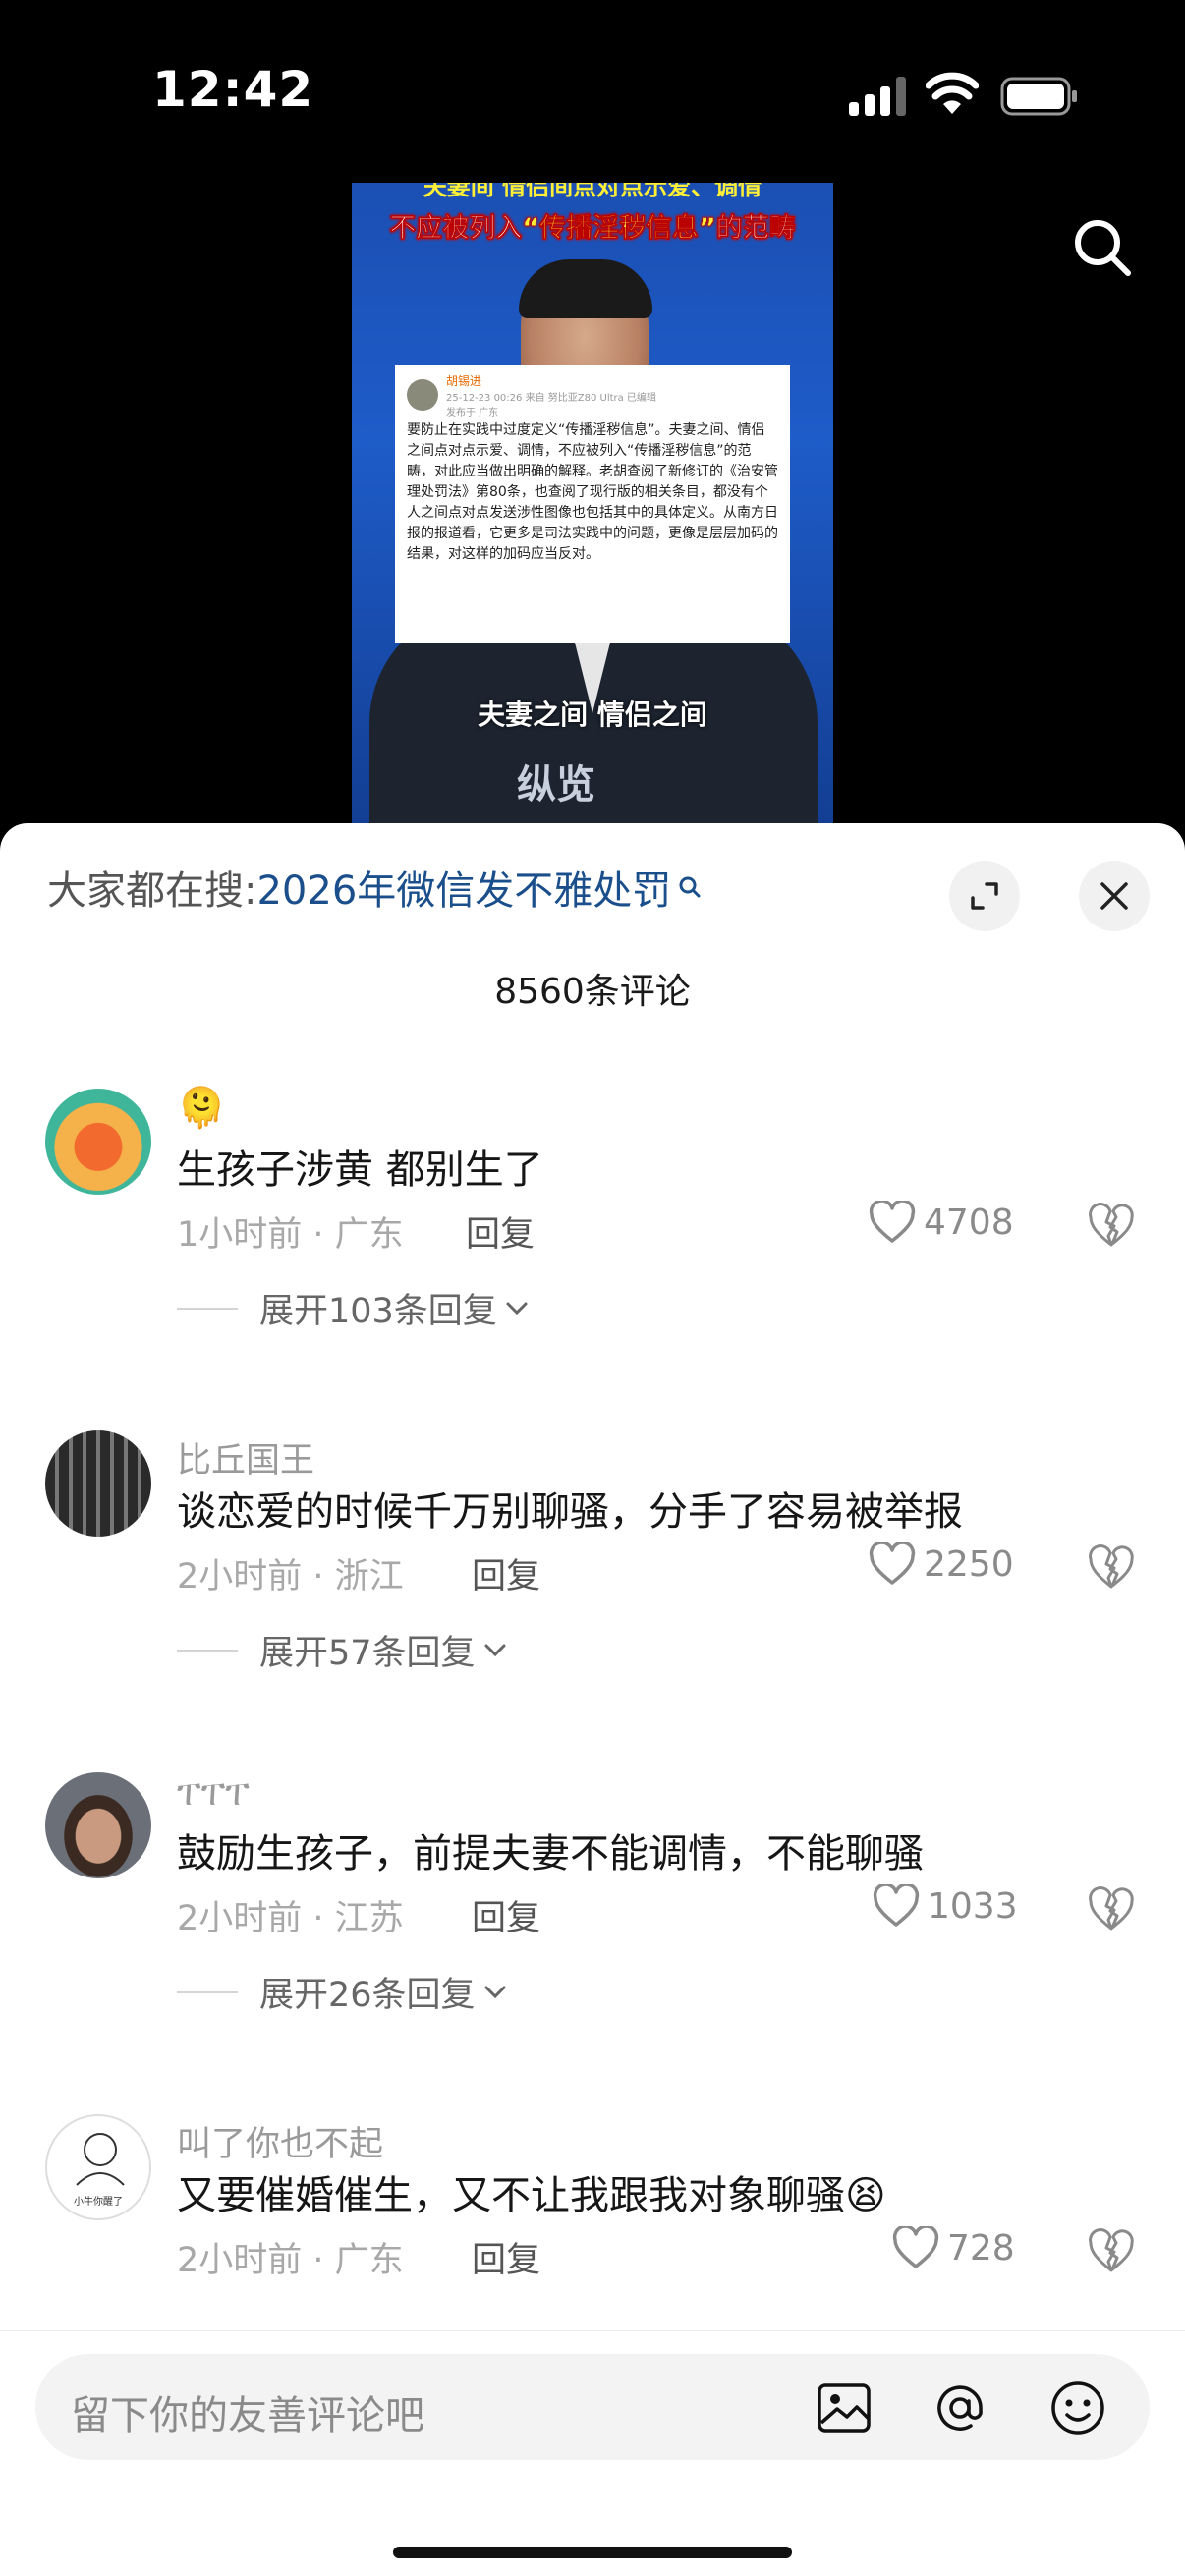 The height and width of the screenshot is (2576, 1185). I want to click on video-headline: 夫妻间 情侣间点对点示爱、调情 不应被列入“传播淫秽信息”的范畴, so click(592, 214).